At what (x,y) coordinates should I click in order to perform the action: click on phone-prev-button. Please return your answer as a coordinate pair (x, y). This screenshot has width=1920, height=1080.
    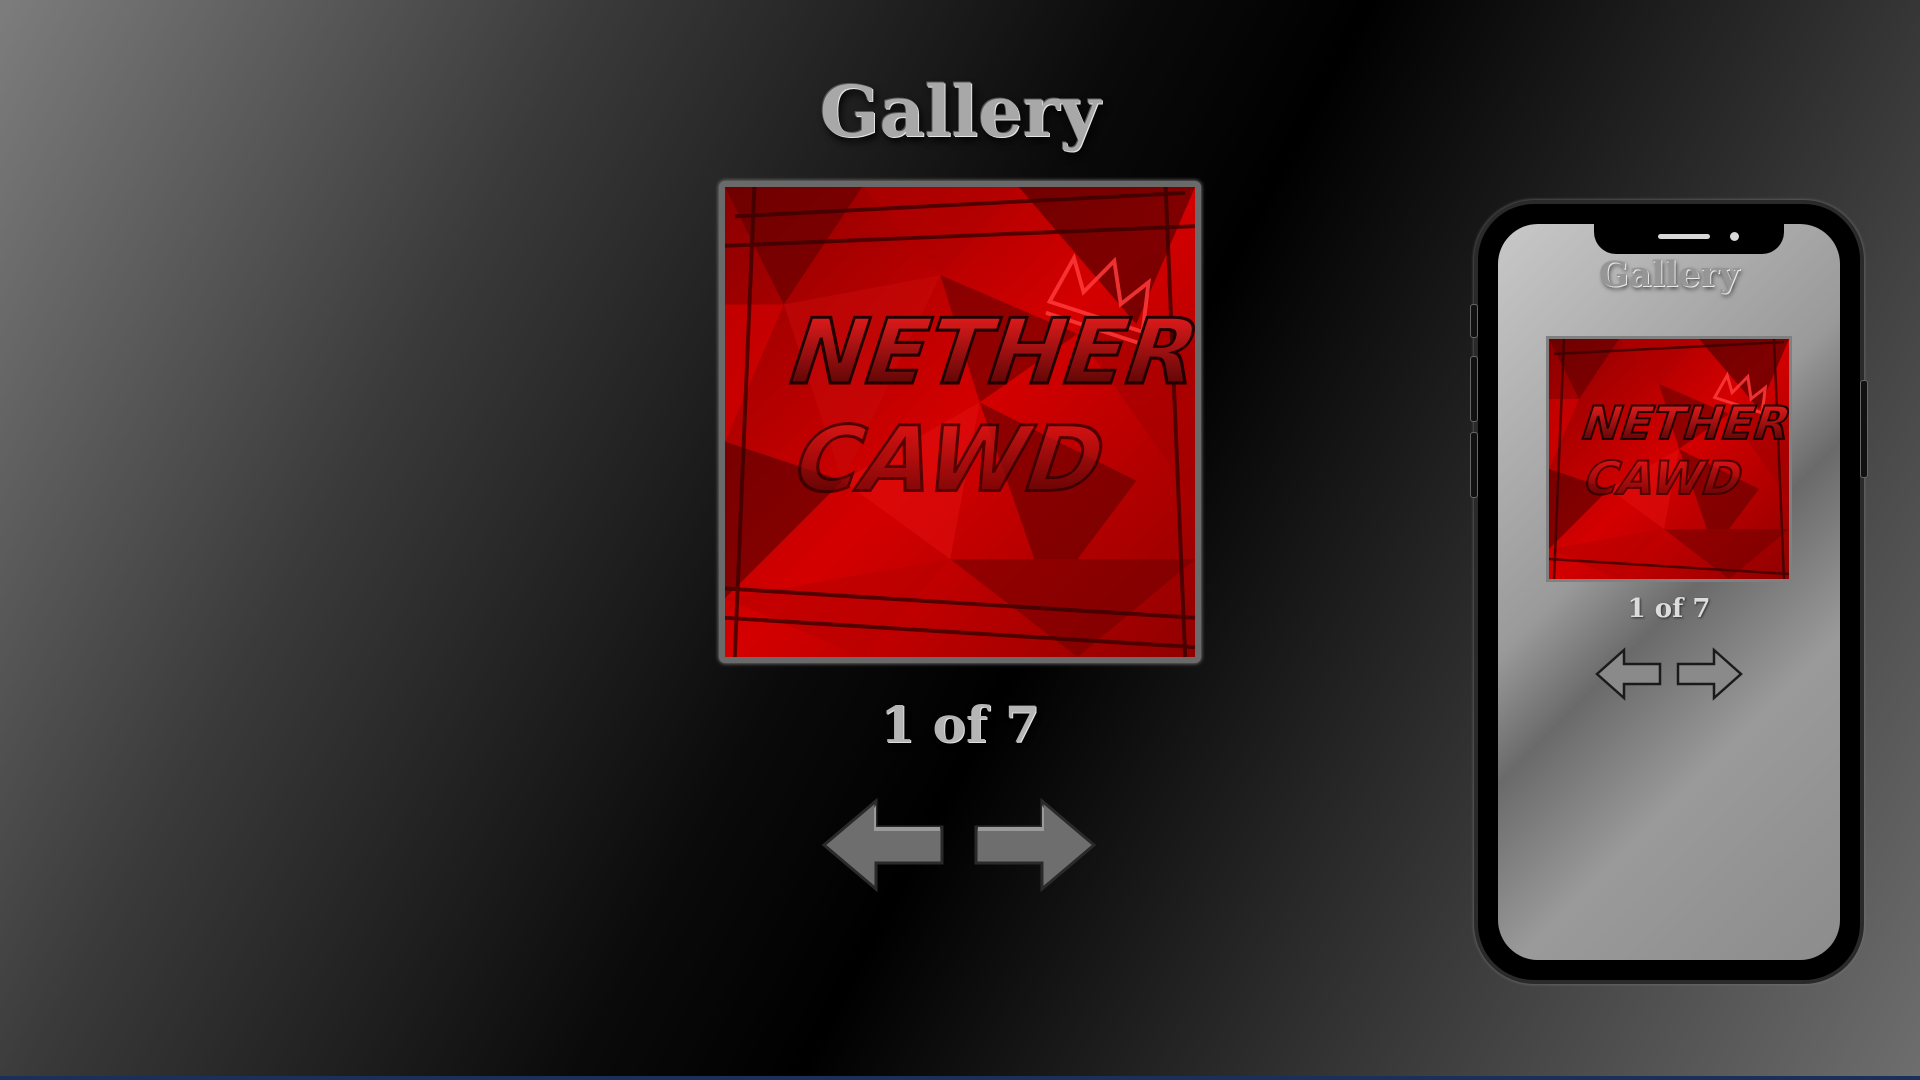
    Looking at the image, I should click on (1629, 674).